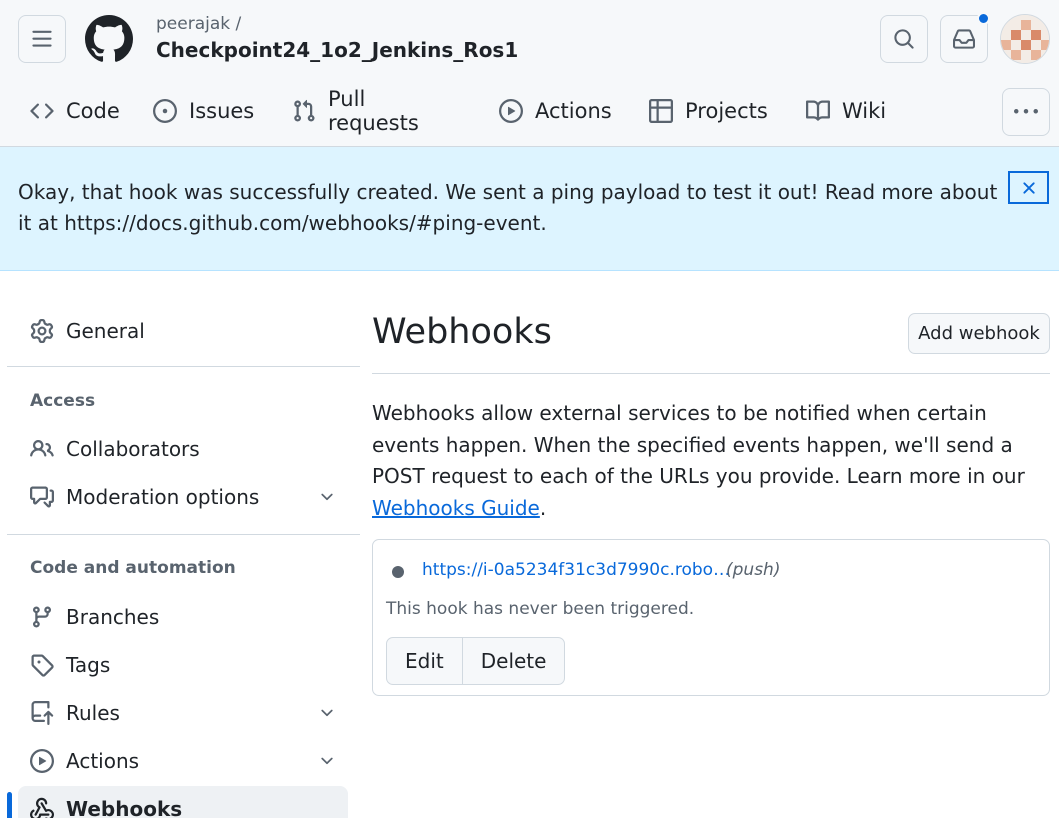  I want to click on tab-projects: Projects, so click(708, 111).